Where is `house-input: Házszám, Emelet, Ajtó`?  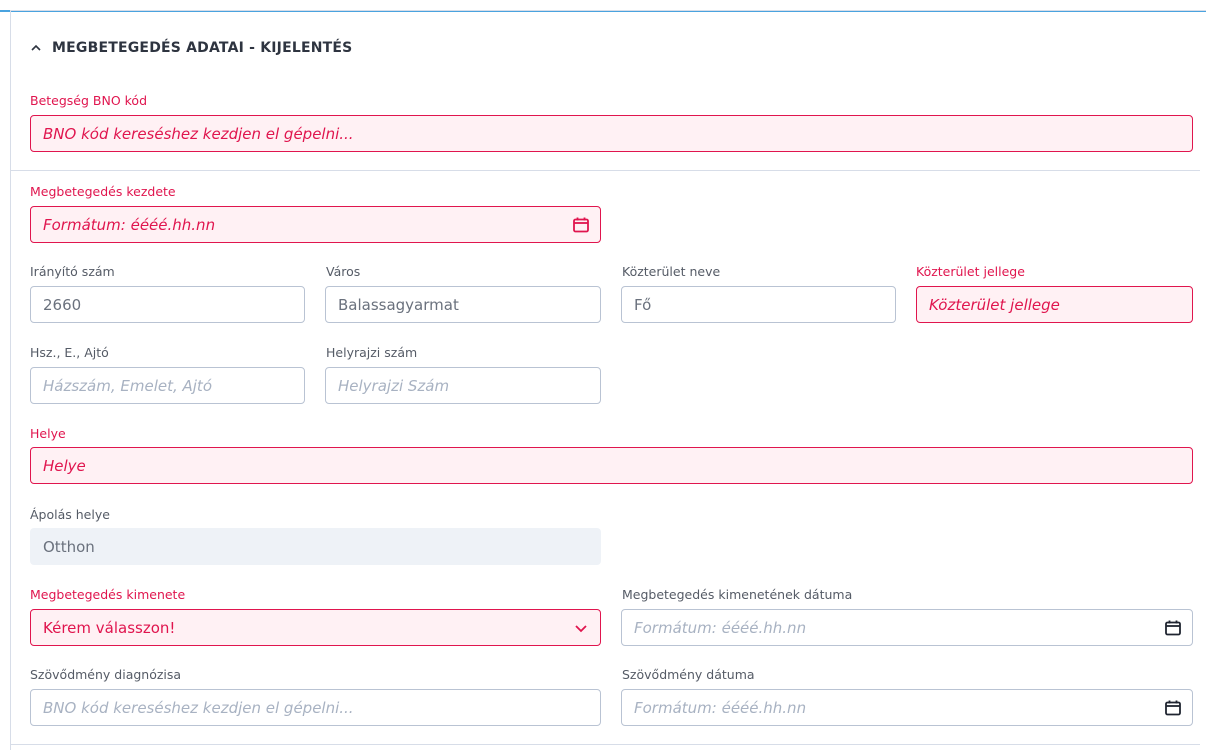
house-input: Házszám, Emelet, Ajtó is located at coordinates (167, 385).